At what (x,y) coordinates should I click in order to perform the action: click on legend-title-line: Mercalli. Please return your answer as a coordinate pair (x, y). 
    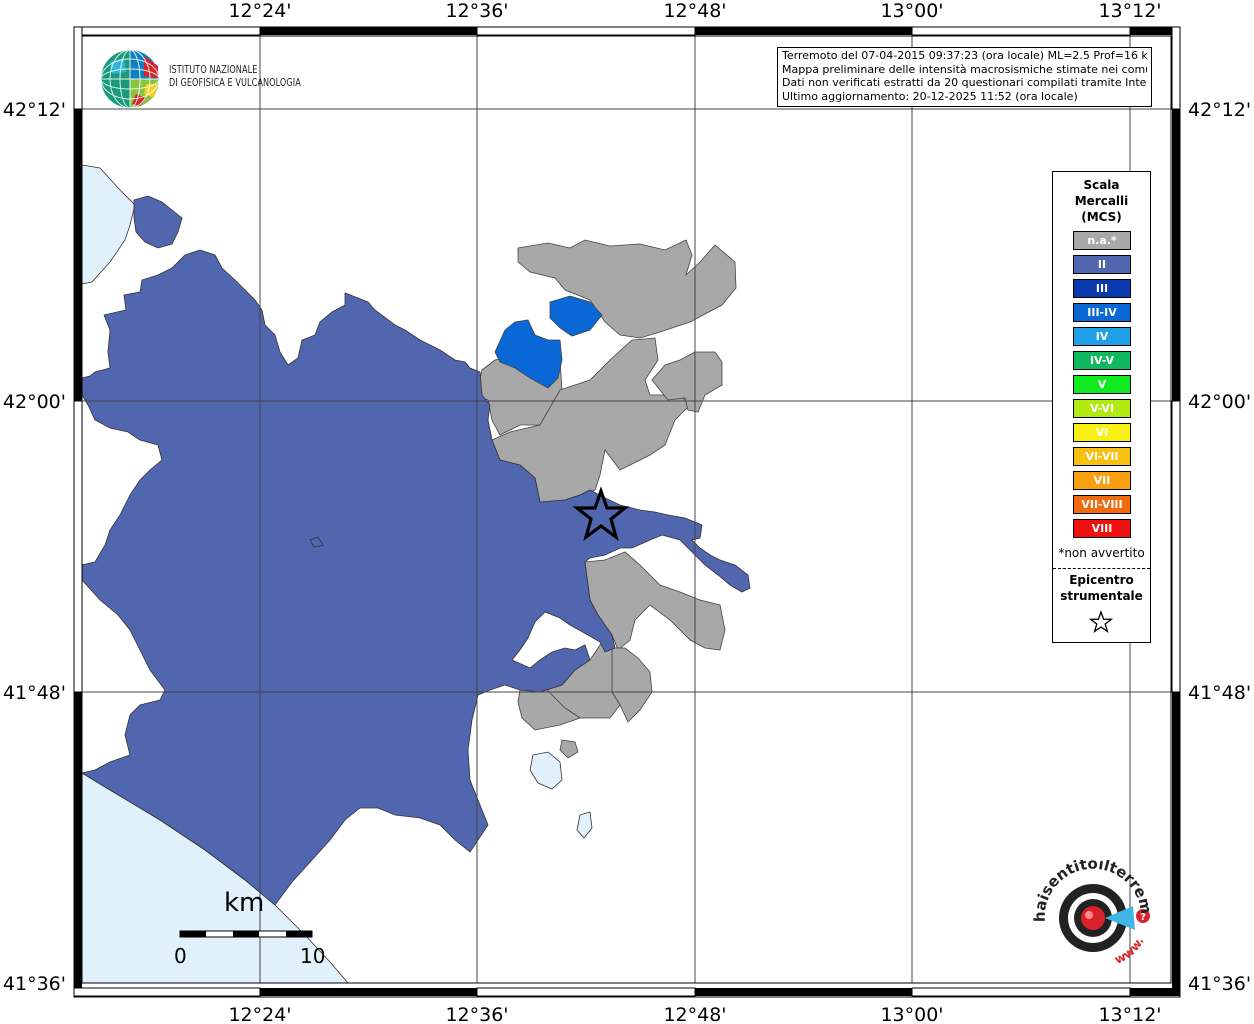
    Looking at the image, I should click on (1101, 201).